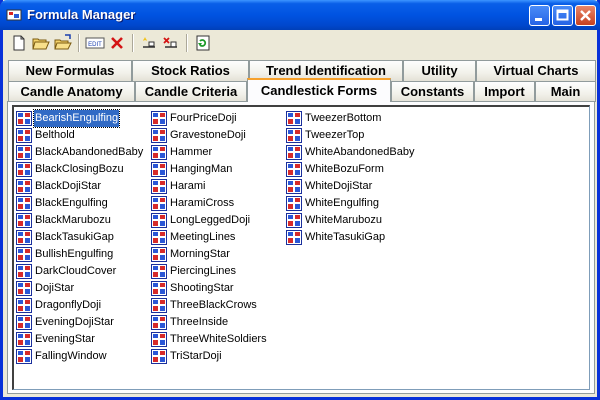  Describe the element at coordinates (191, 91) in the screenshot. I see `tab-candle-criteria: Candle Criteria` at that location.